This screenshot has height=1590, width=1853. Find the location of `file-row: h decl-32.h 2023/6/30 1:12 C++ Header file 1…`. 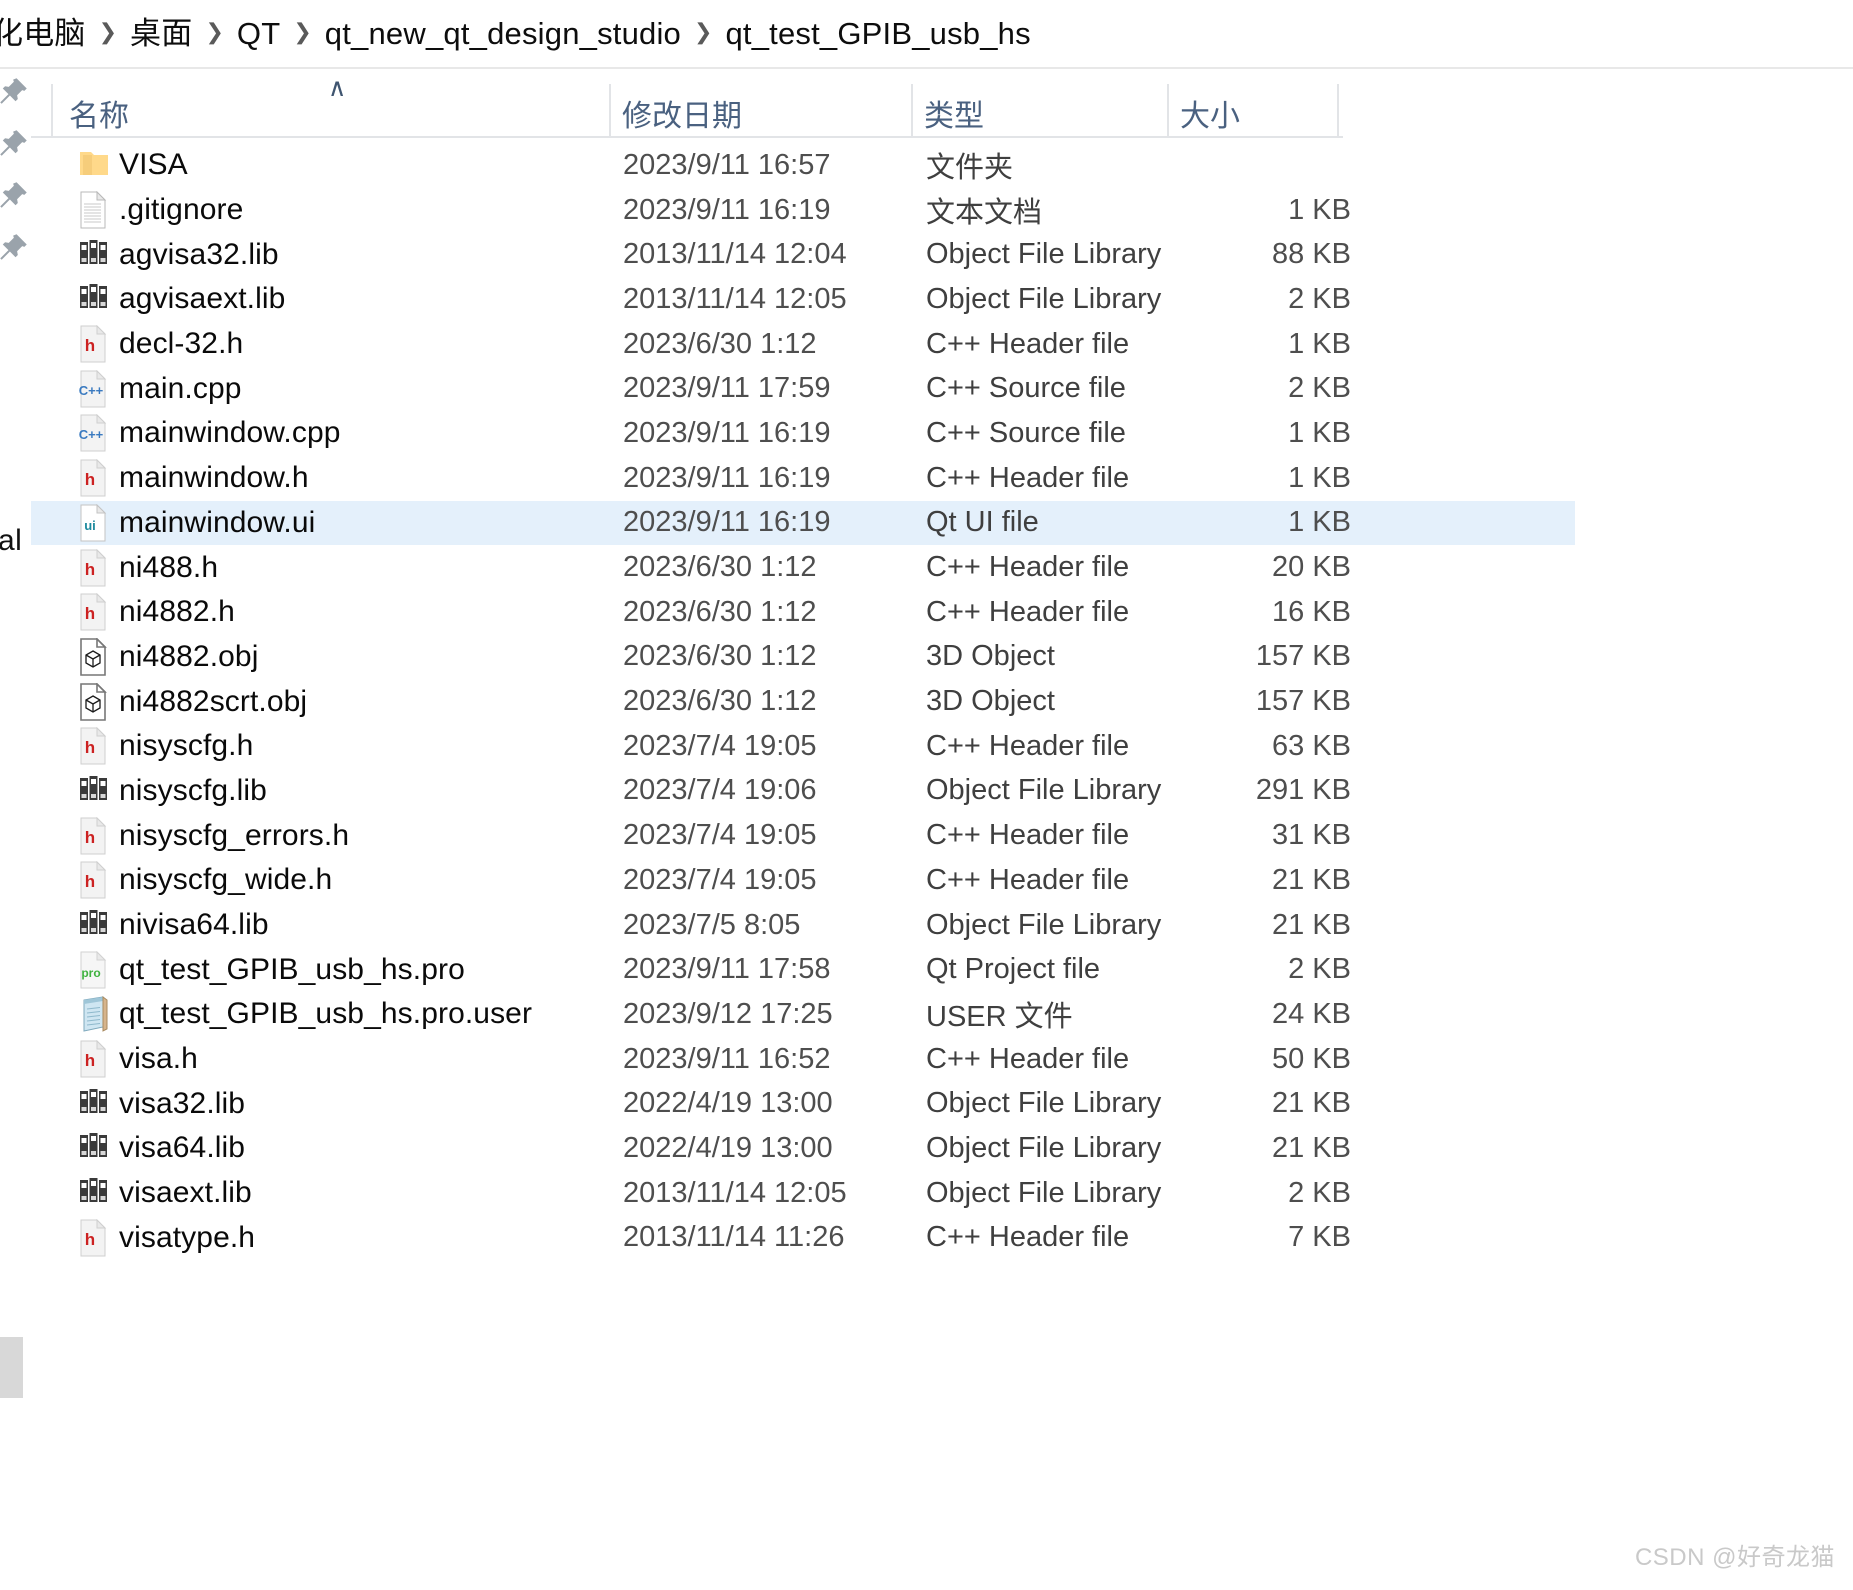

file-row: h decl-32.h 2023/6/30 1:12 C++ Header file 1… is located at coordinates (803, 344).